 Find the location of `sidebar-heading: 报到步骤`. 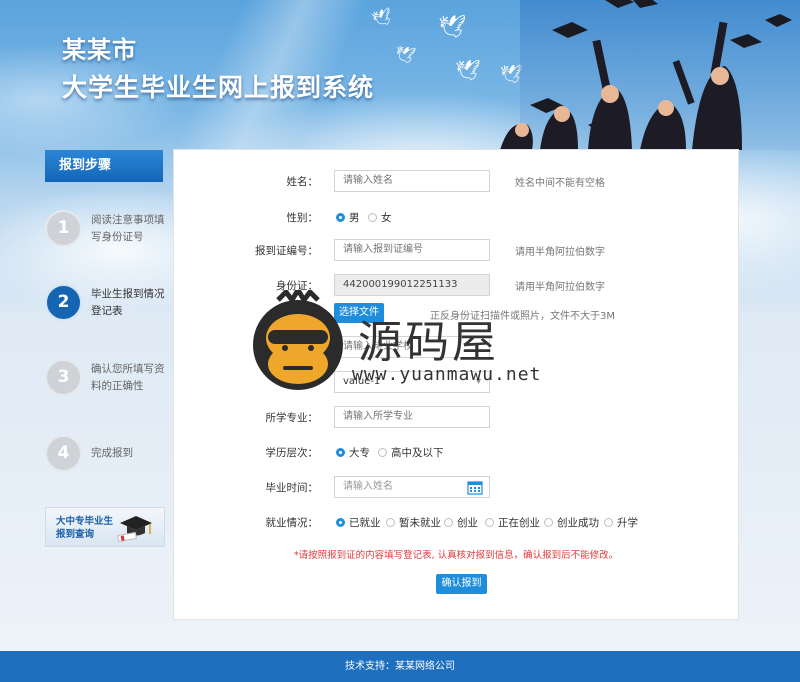

sidebar-heading: 报到步骤 is located at coordinates (104, 166).